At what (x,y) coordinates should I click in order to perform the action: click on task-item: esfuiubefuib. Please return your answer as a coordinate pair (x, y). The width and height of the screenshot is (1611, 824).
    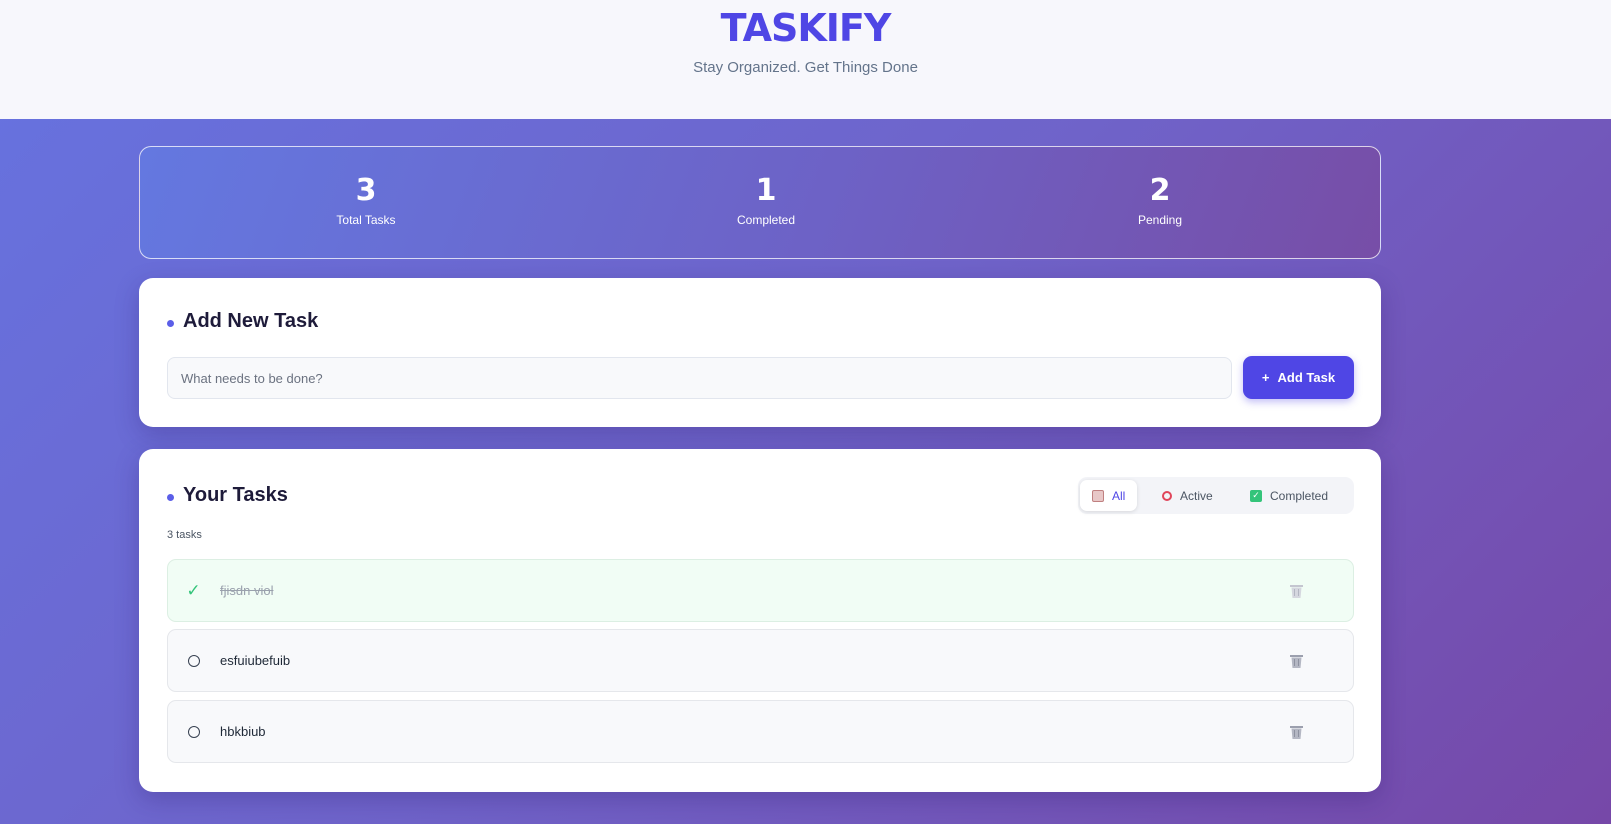
    Looking at the image, I should click on (760, 660).